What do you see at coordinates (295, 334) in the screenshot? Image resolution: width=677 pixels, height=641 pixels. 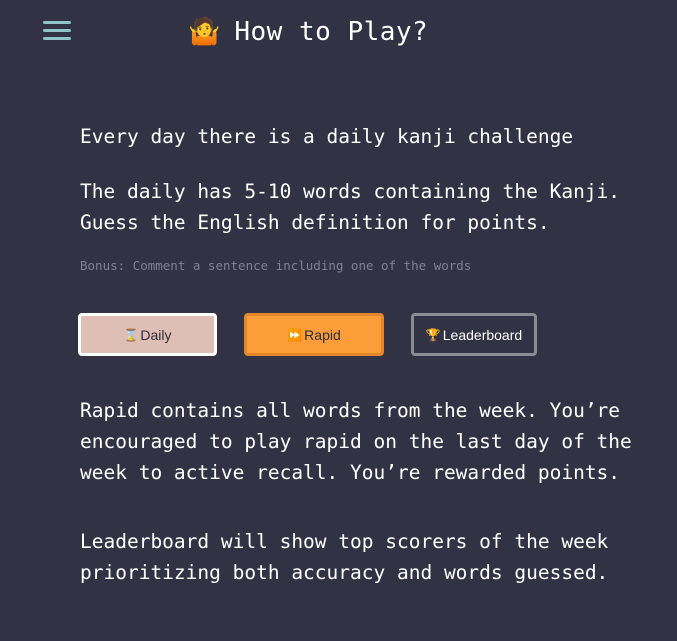 I see `fast-forward-icon: ⏩` at bounding box center [295, 334].